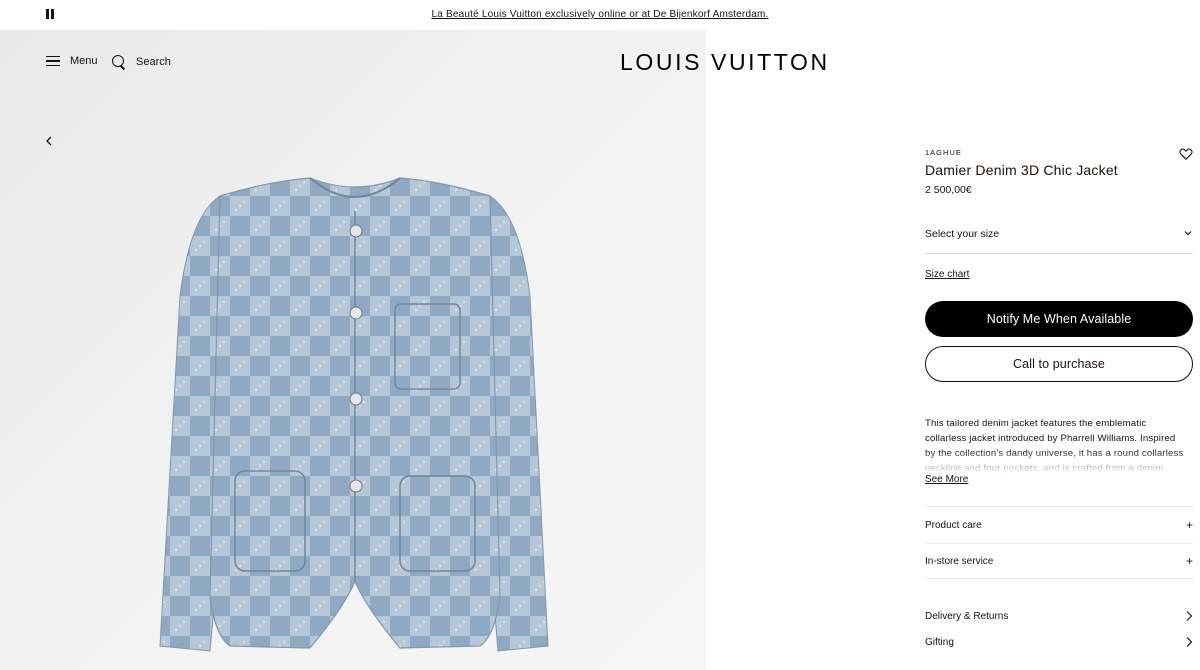 Image resolution: width=1200 pixels, height=670 pixels. I want to click on link-label: Gifting, so click(939, 642).